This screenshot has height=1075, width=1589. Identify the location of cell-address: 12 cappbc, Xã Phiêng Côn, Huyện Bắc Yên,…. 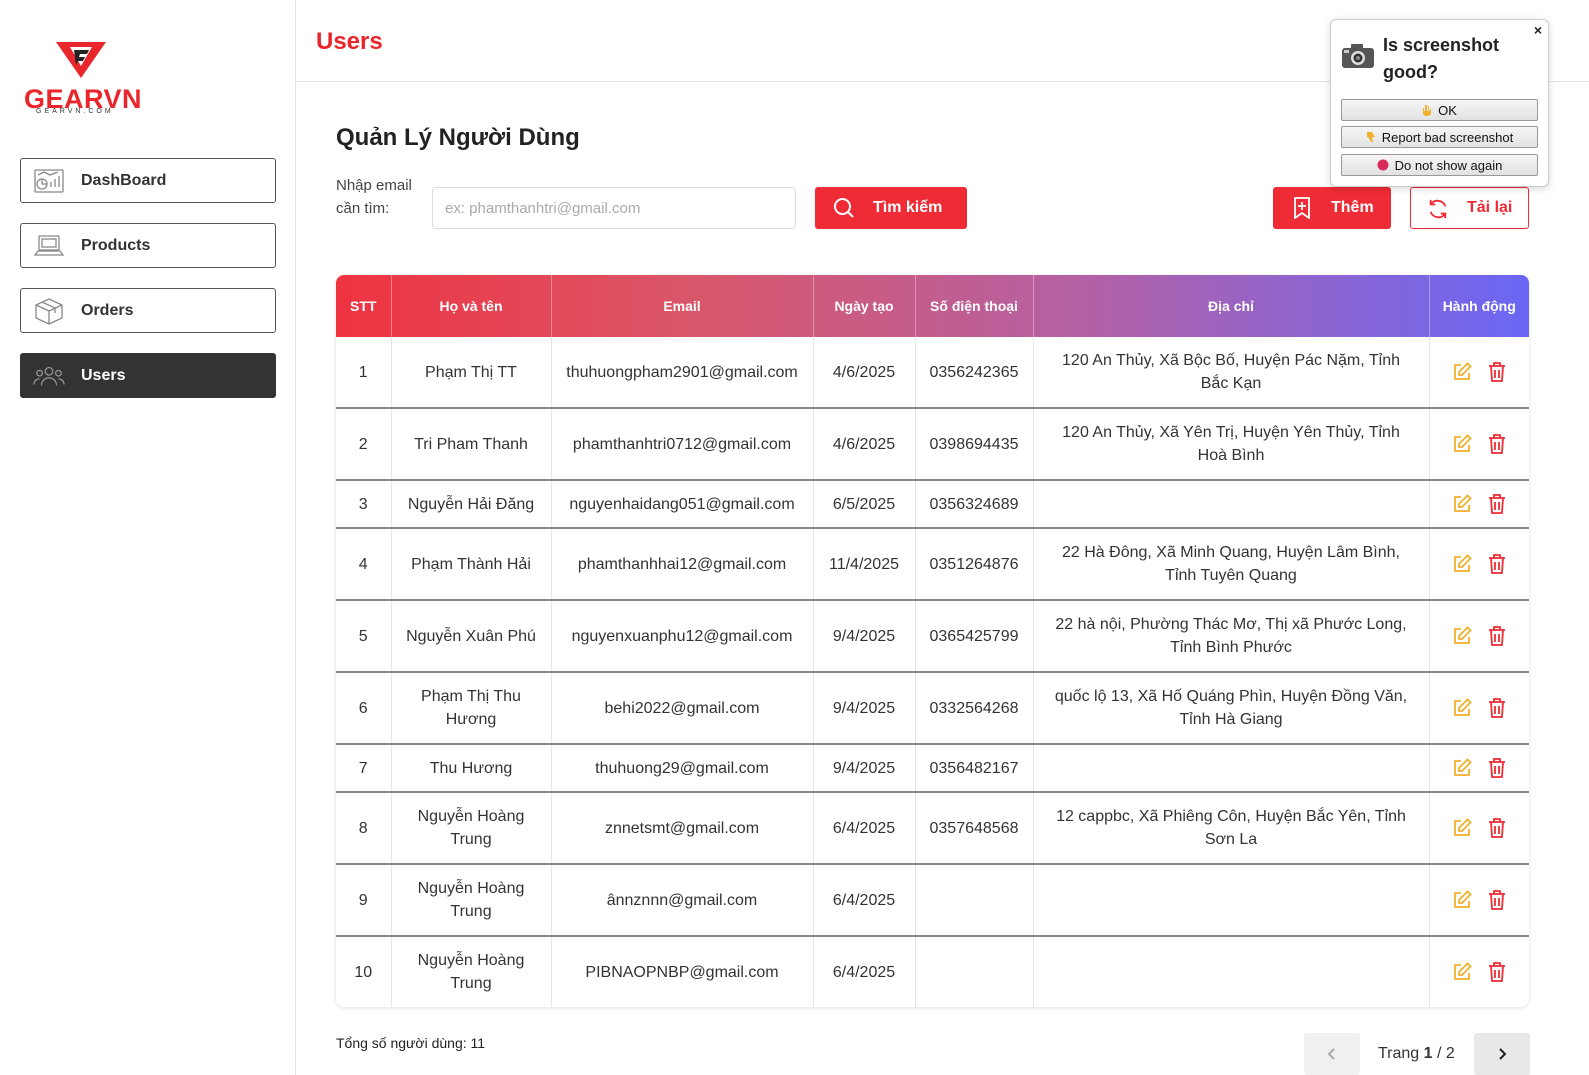
(1231, 828).